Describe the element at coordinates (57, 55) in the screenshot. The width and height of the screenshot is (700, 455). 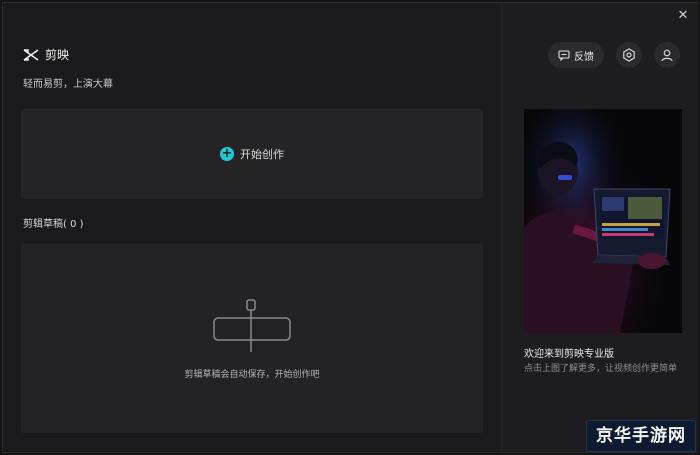
I see `app-name: 剪映` at that location.